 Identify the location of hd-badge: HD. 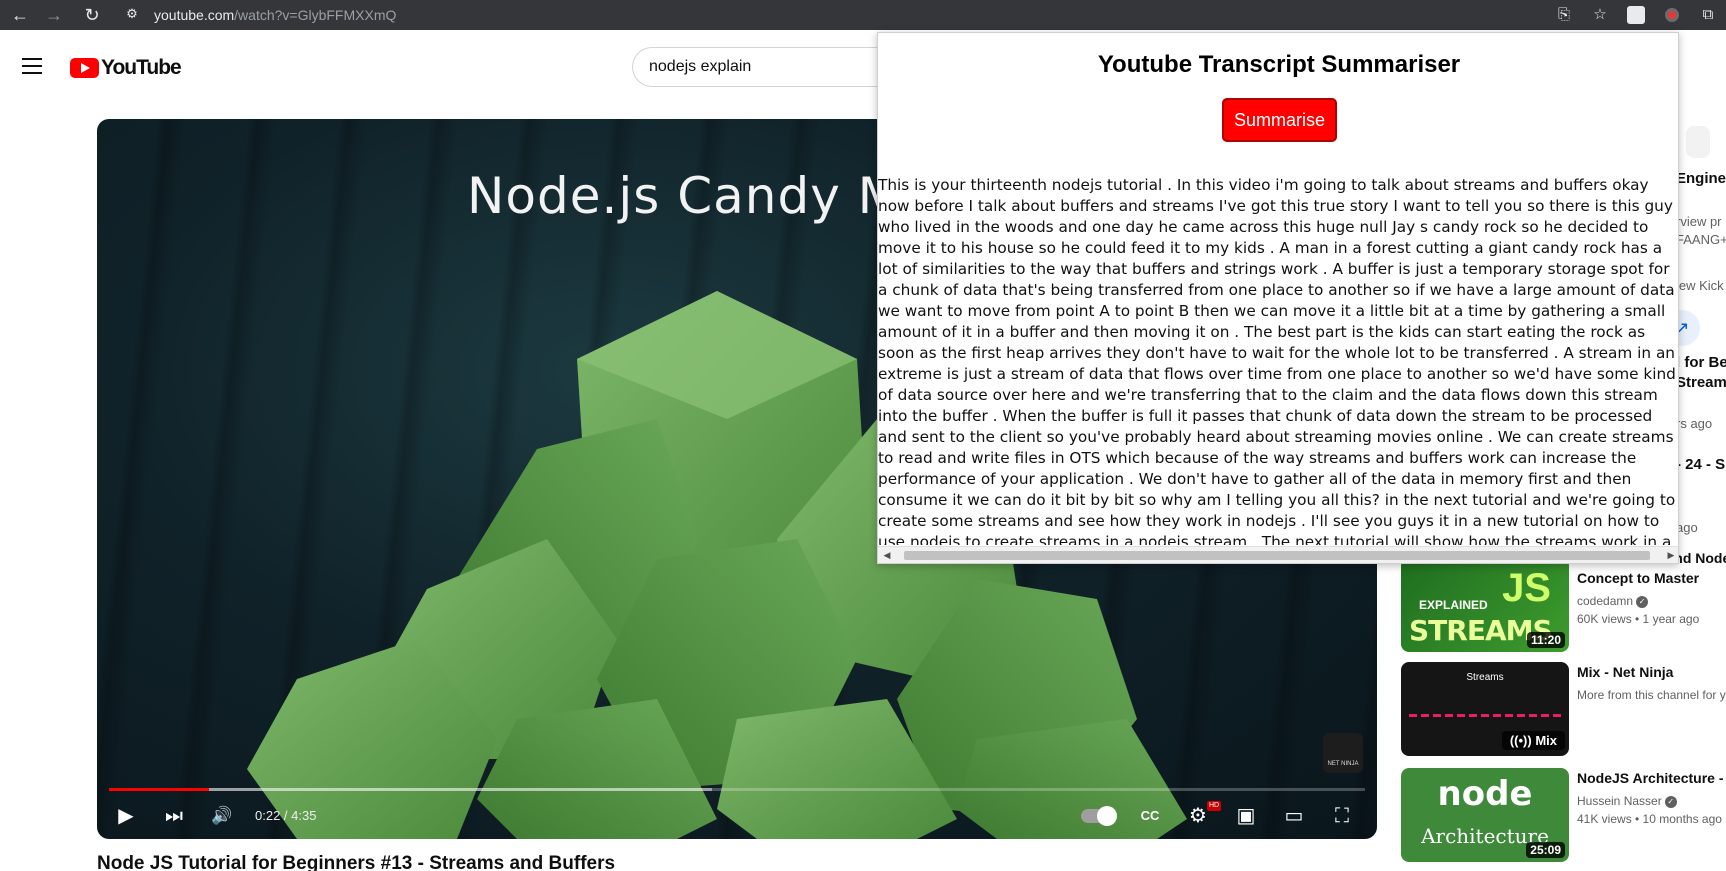
(1214, 806).